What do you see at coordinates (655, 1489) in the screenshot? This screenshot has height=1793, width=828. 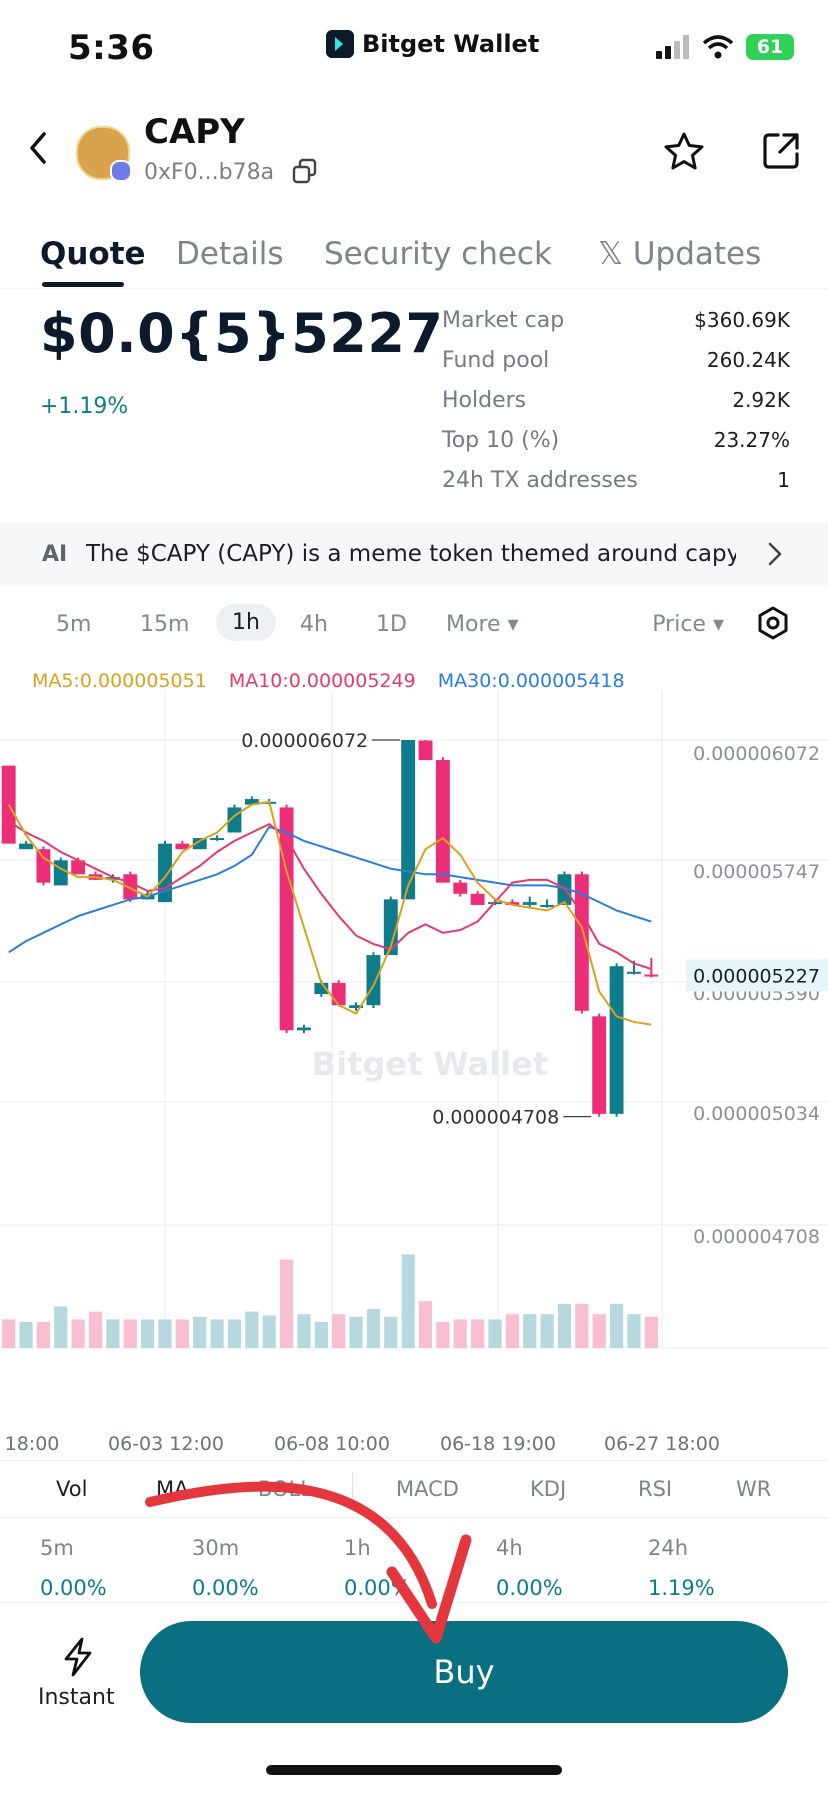 I see `indicator-rsi: RSI` at bounding box center [655, 1489].